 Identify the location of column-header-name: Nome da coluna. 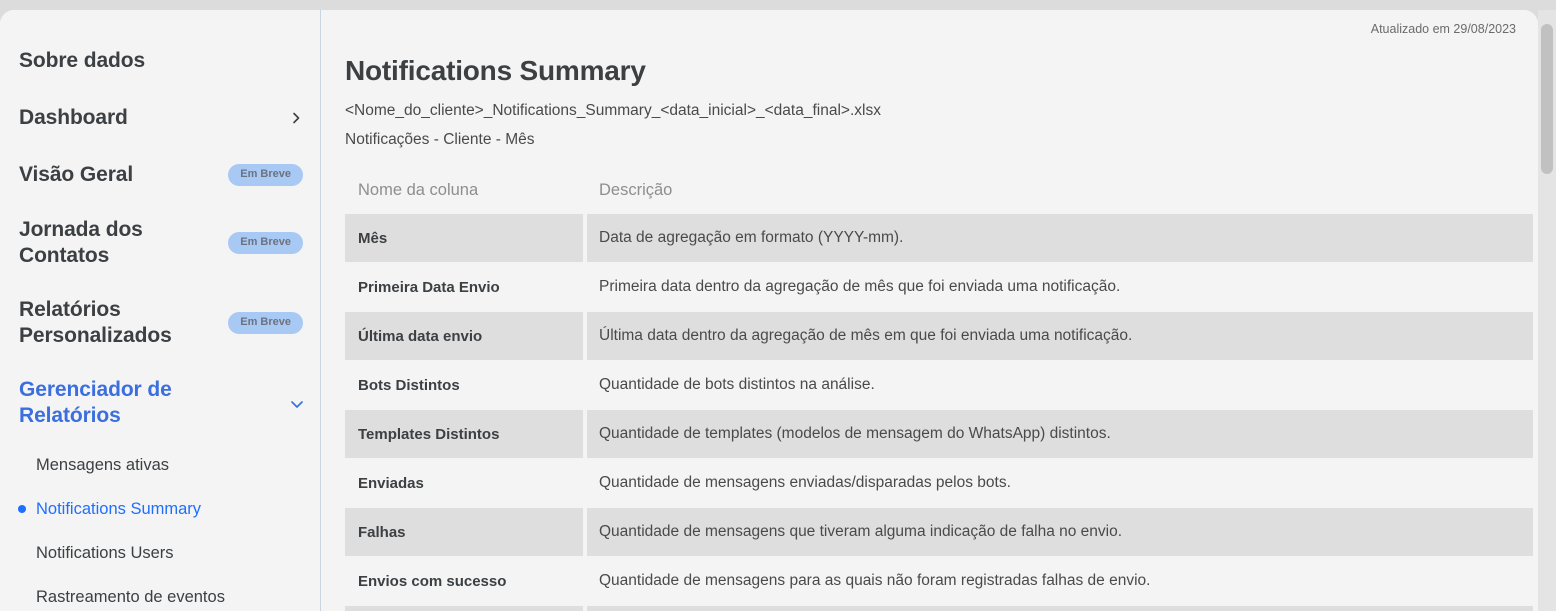
(418, 189).